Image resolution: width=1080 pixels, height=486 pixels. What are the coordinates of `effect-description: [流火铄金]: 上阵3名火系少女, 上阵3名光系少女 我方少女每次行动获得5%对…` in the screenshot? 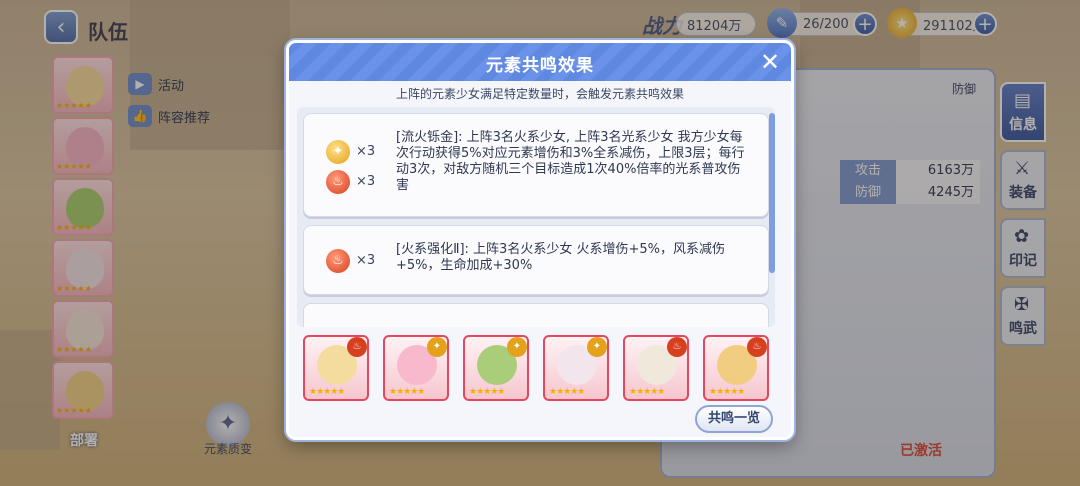 It's located at (570, 161).